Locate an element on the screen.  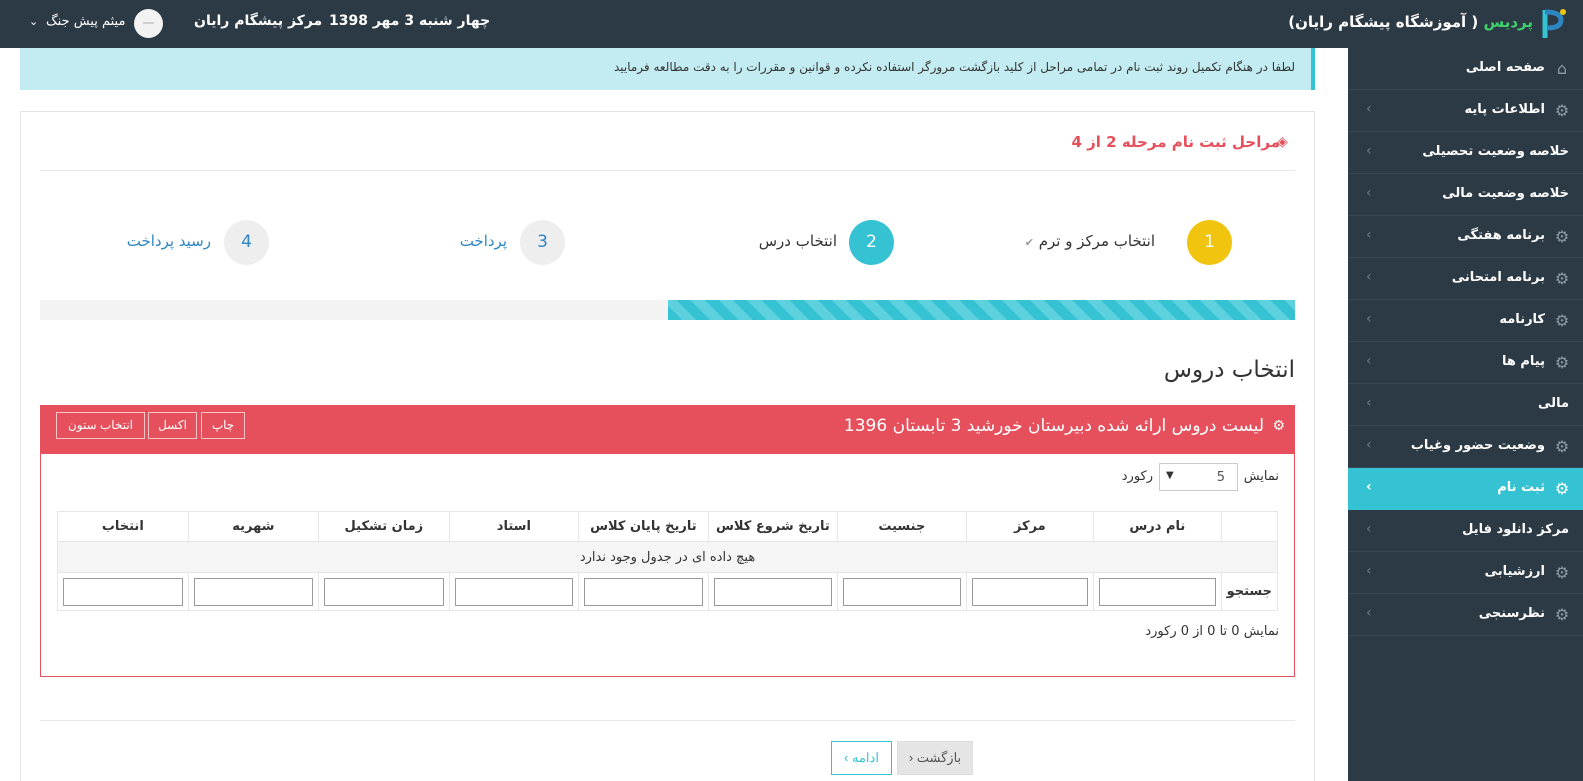
search-start-date-input is located at coordinates (773, 591).